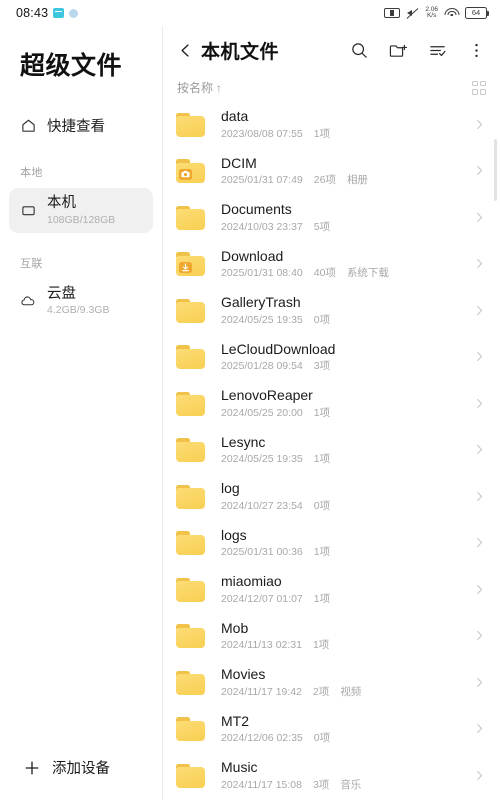  I want to click on file-row: LenovoReaper 2024/05/25 20:00 1项, so click(331, 403).